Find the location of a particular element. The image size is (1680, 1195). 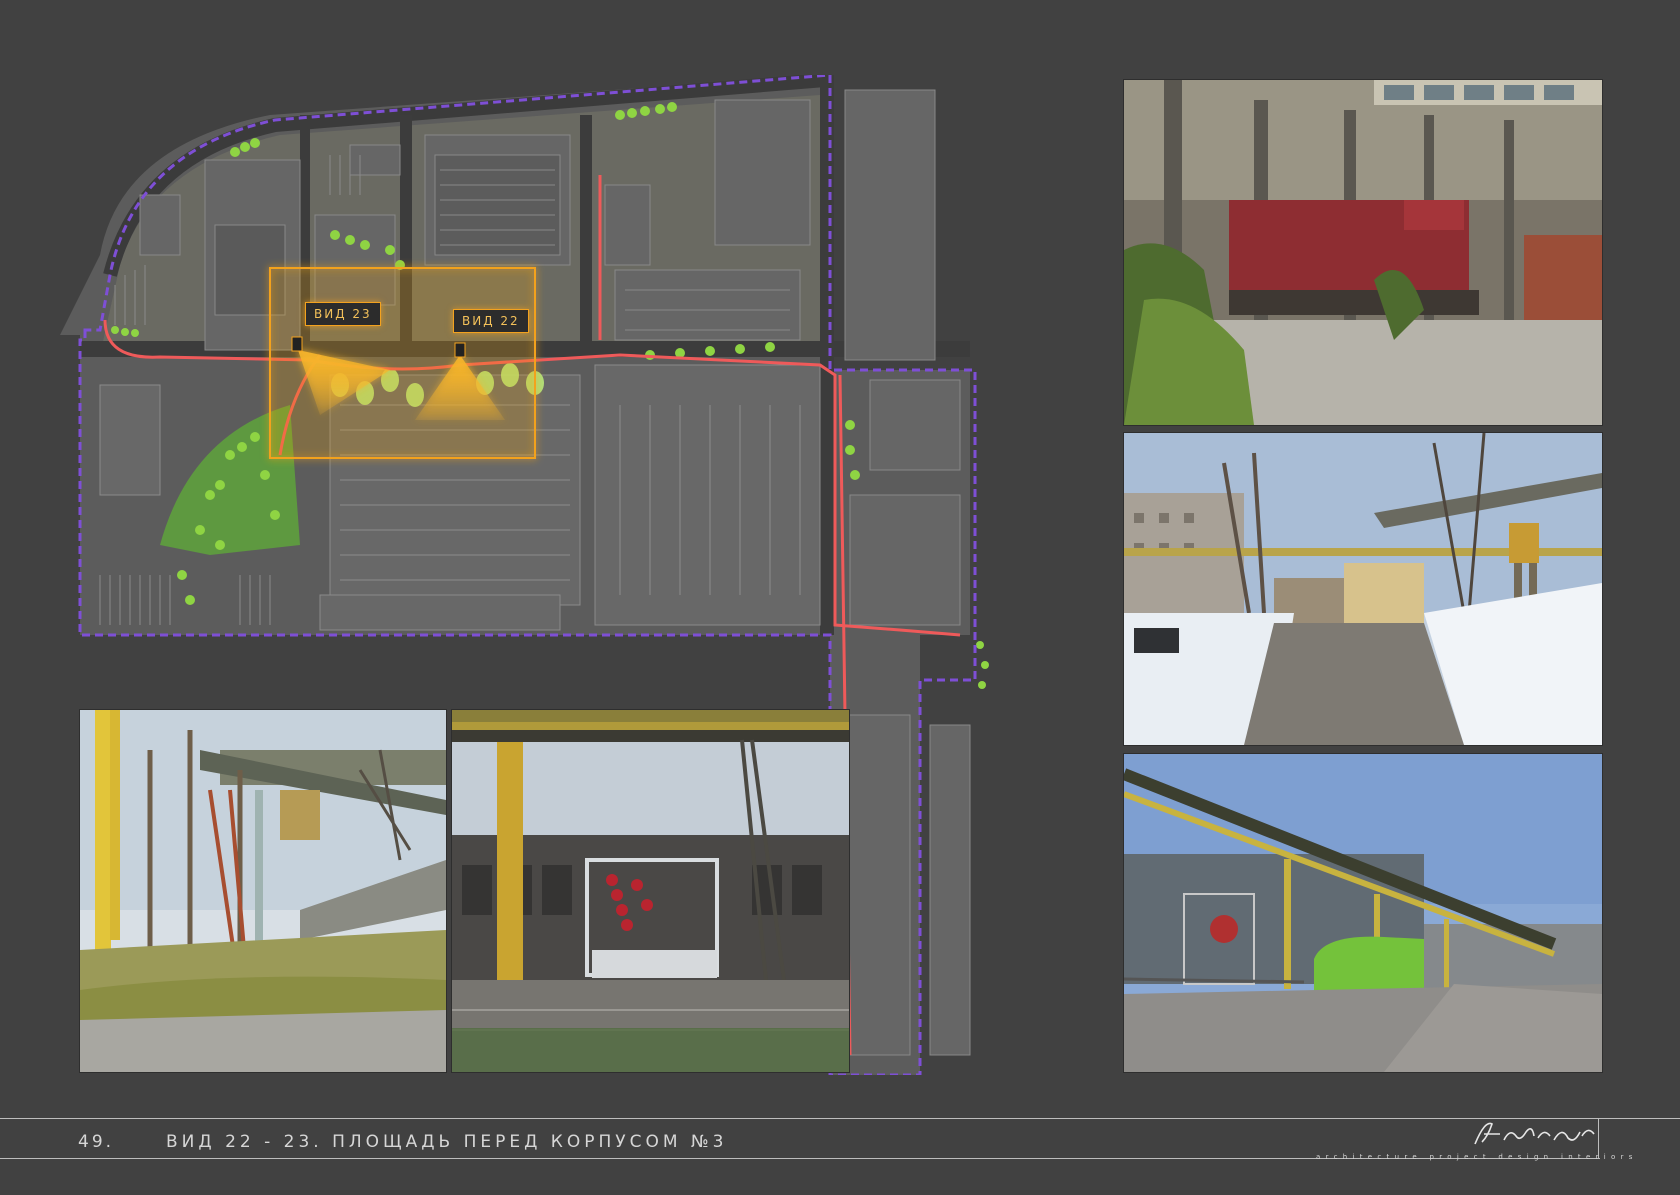

photo-winter-street is located at coordinates (1363, 589).